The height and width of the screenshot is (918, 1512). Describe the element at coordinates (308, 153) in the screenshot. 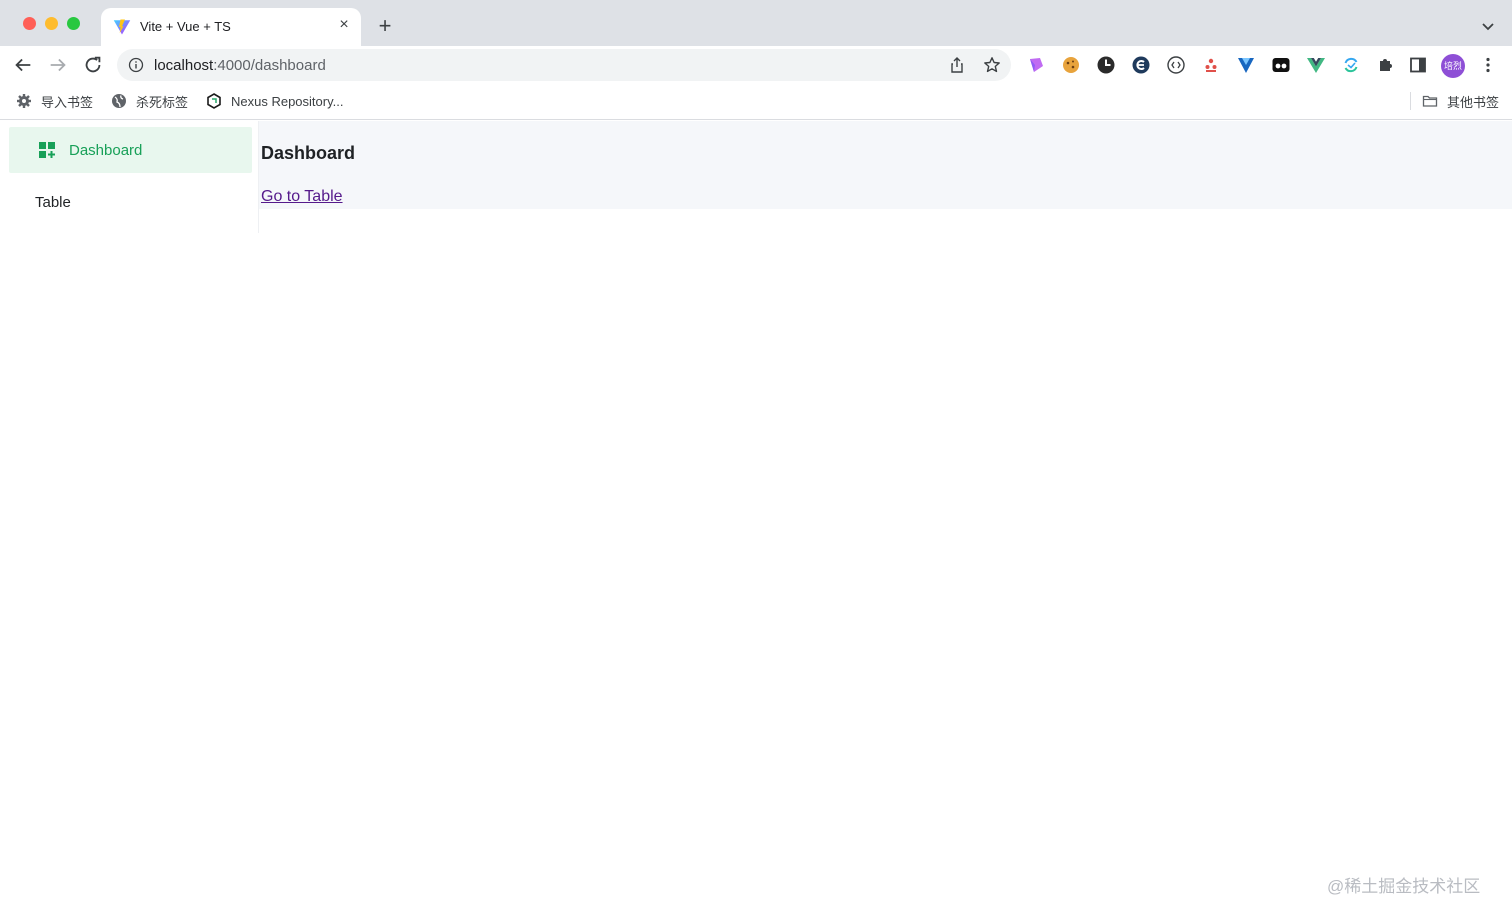

I see `page-title: Dashboard` at that location.